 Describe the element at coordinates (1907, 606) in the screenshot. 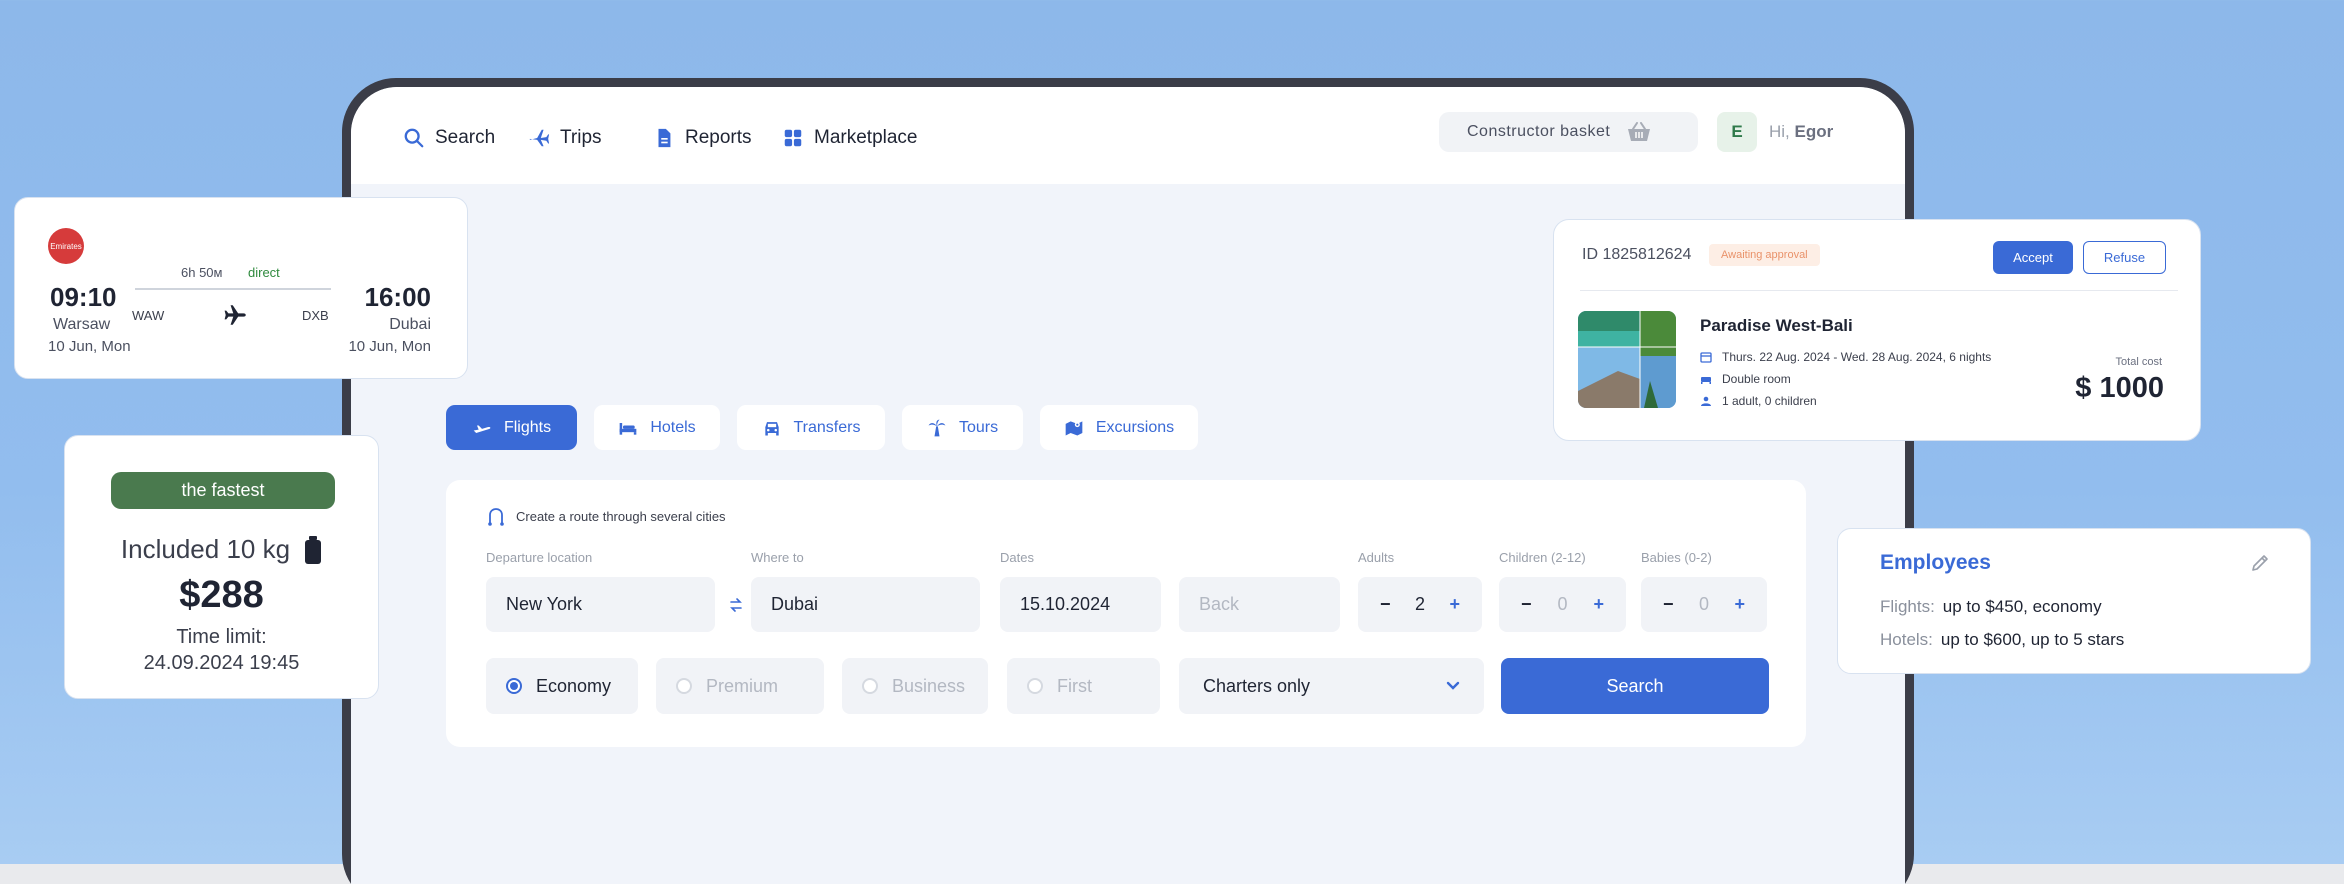

I see `flights-policy-label: Flights:` at that location.